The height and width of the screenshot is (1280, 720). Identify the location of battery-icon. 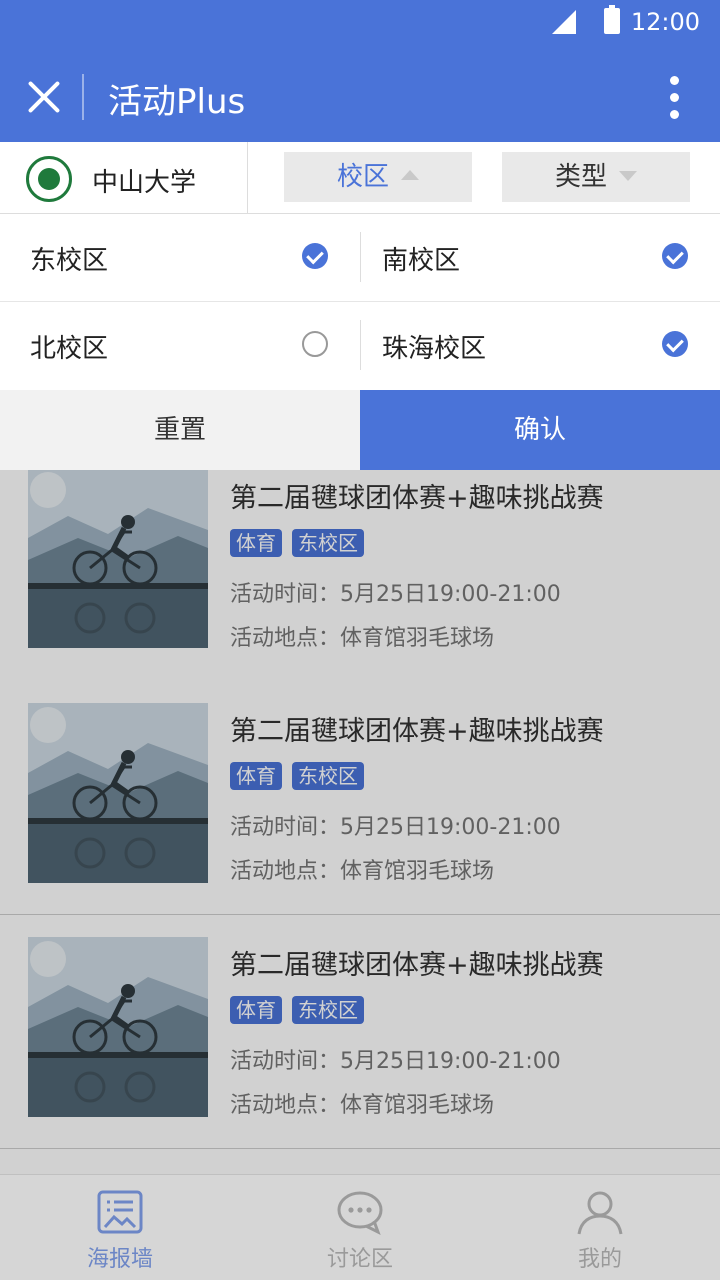
(612, 19).